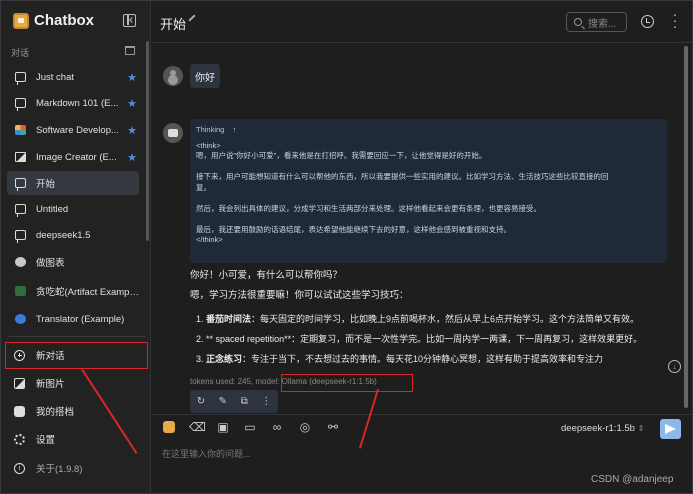 The image size is (693, 494). Describe the element at coordinates (422, 22) in the screenshot. I see `header: 开始 搜索... · · ·` at that location.